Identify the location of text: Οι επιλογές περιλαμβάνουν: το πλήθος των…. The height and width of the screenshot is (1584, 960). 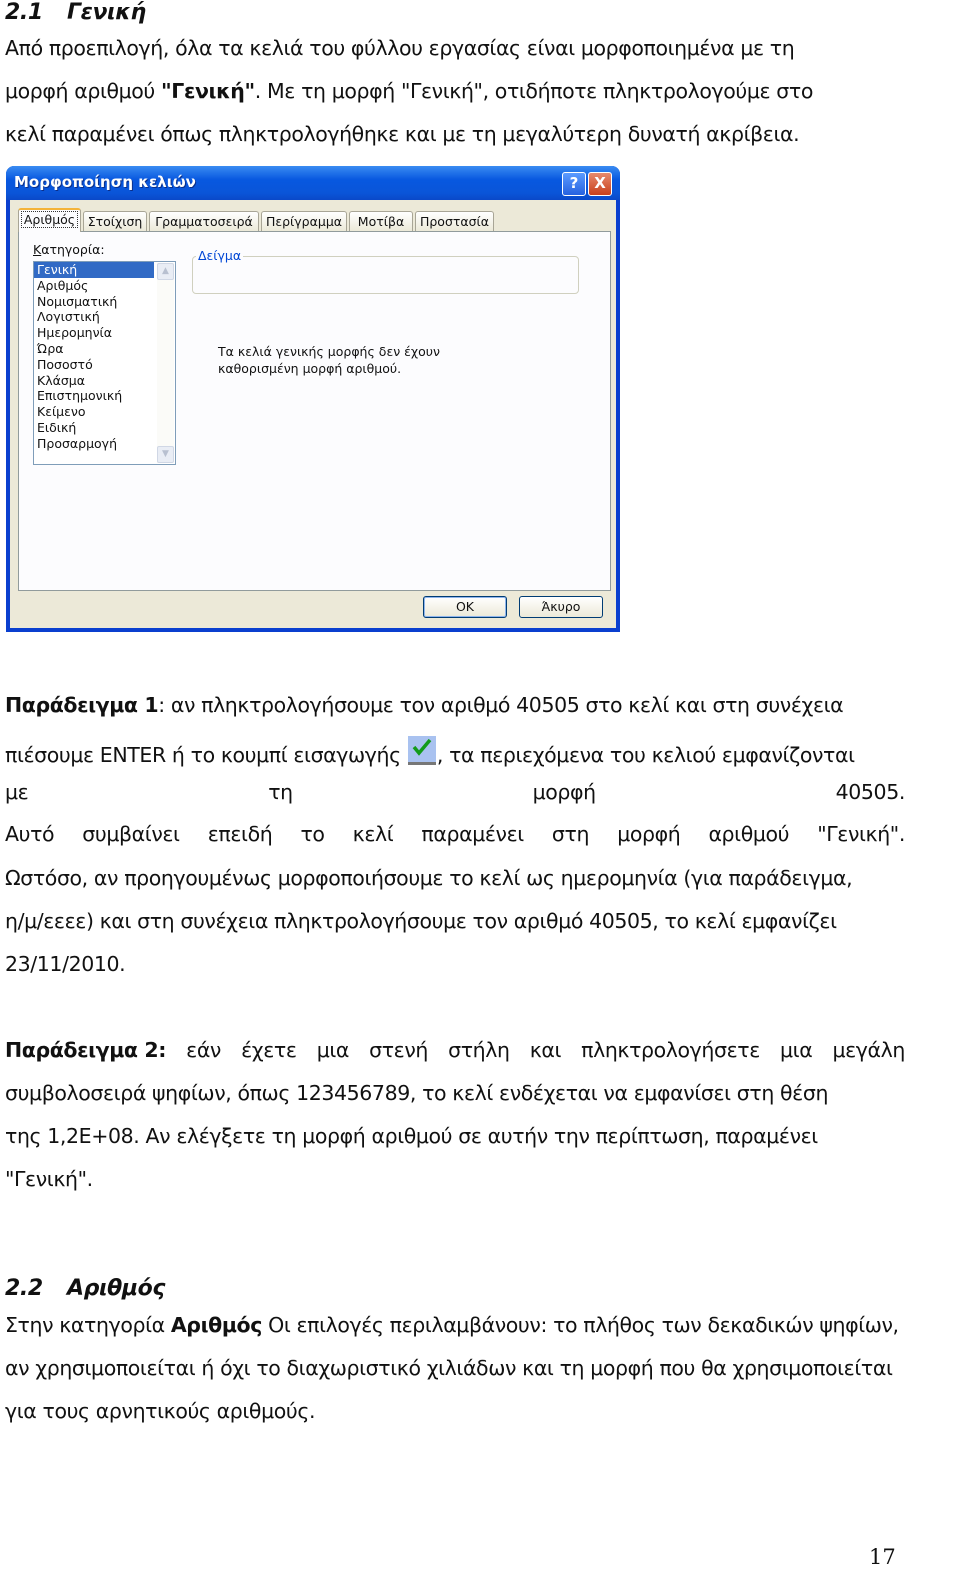
(580, 1325).